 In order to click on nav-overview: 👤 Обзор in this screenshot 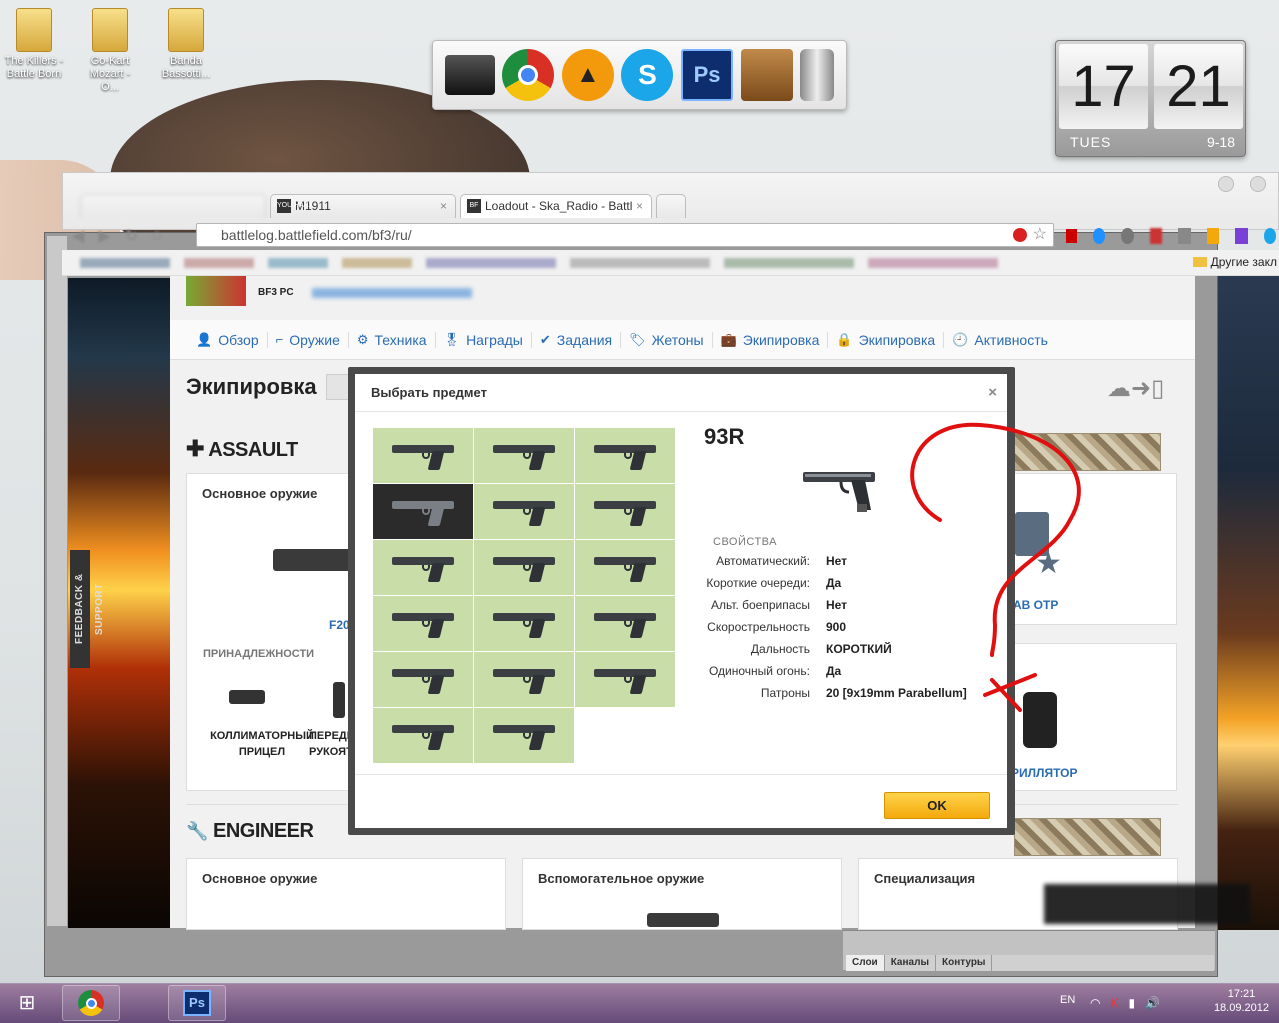, I will do `click(228, 339)`.